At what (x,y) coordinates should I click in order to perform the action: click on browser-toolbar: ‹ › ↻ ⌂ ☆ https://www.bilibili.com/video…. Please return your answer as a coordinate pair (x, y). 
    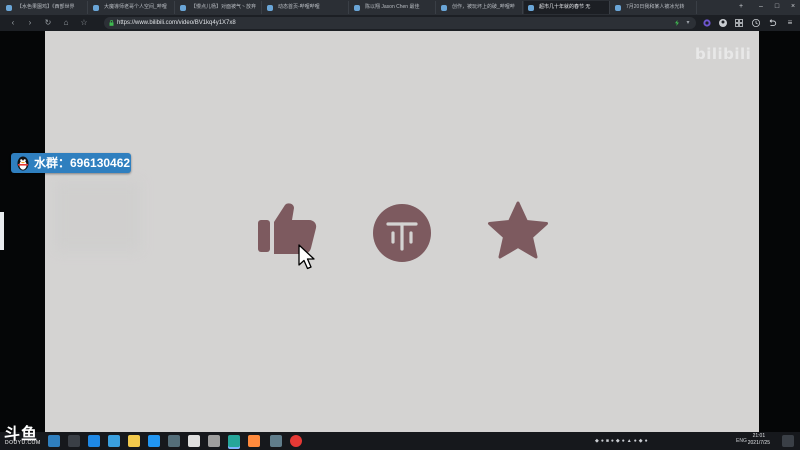
    Looking at the image, I should click on (400, 23).